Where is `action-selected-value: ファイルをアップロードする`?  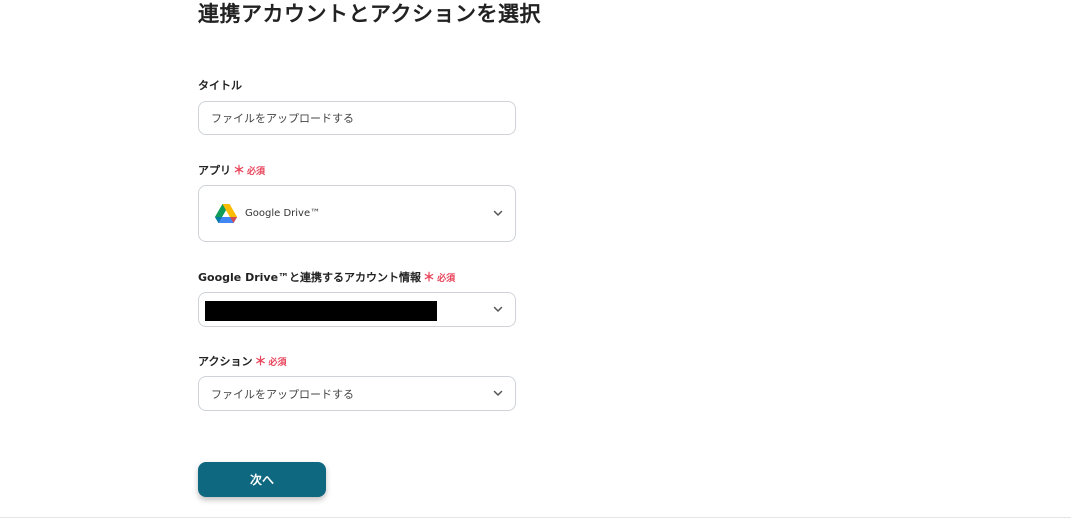
action-selected-value: ファイルをアップロードする is located at coordinates (282, 394).